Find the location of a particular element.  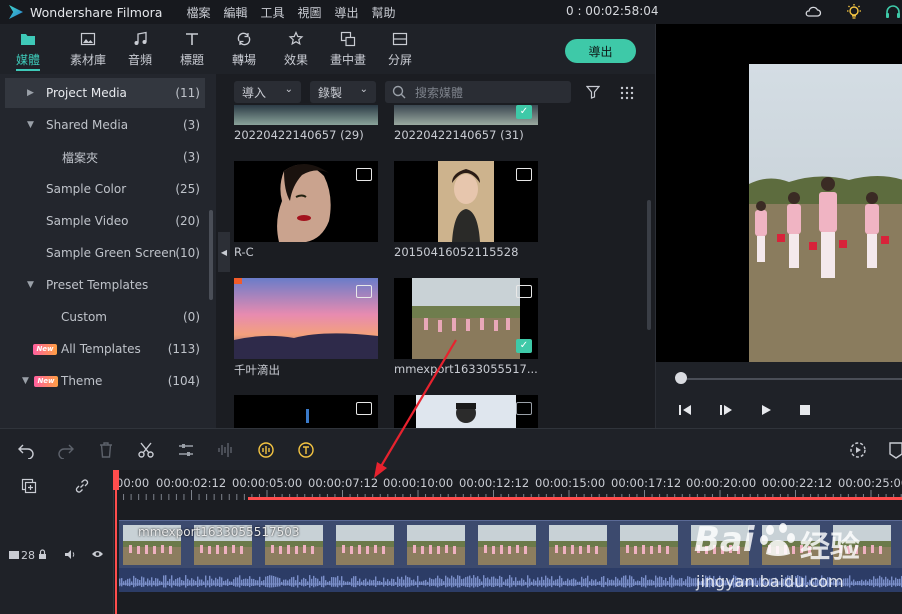

delete-icon is located at coordinates (106, 450).